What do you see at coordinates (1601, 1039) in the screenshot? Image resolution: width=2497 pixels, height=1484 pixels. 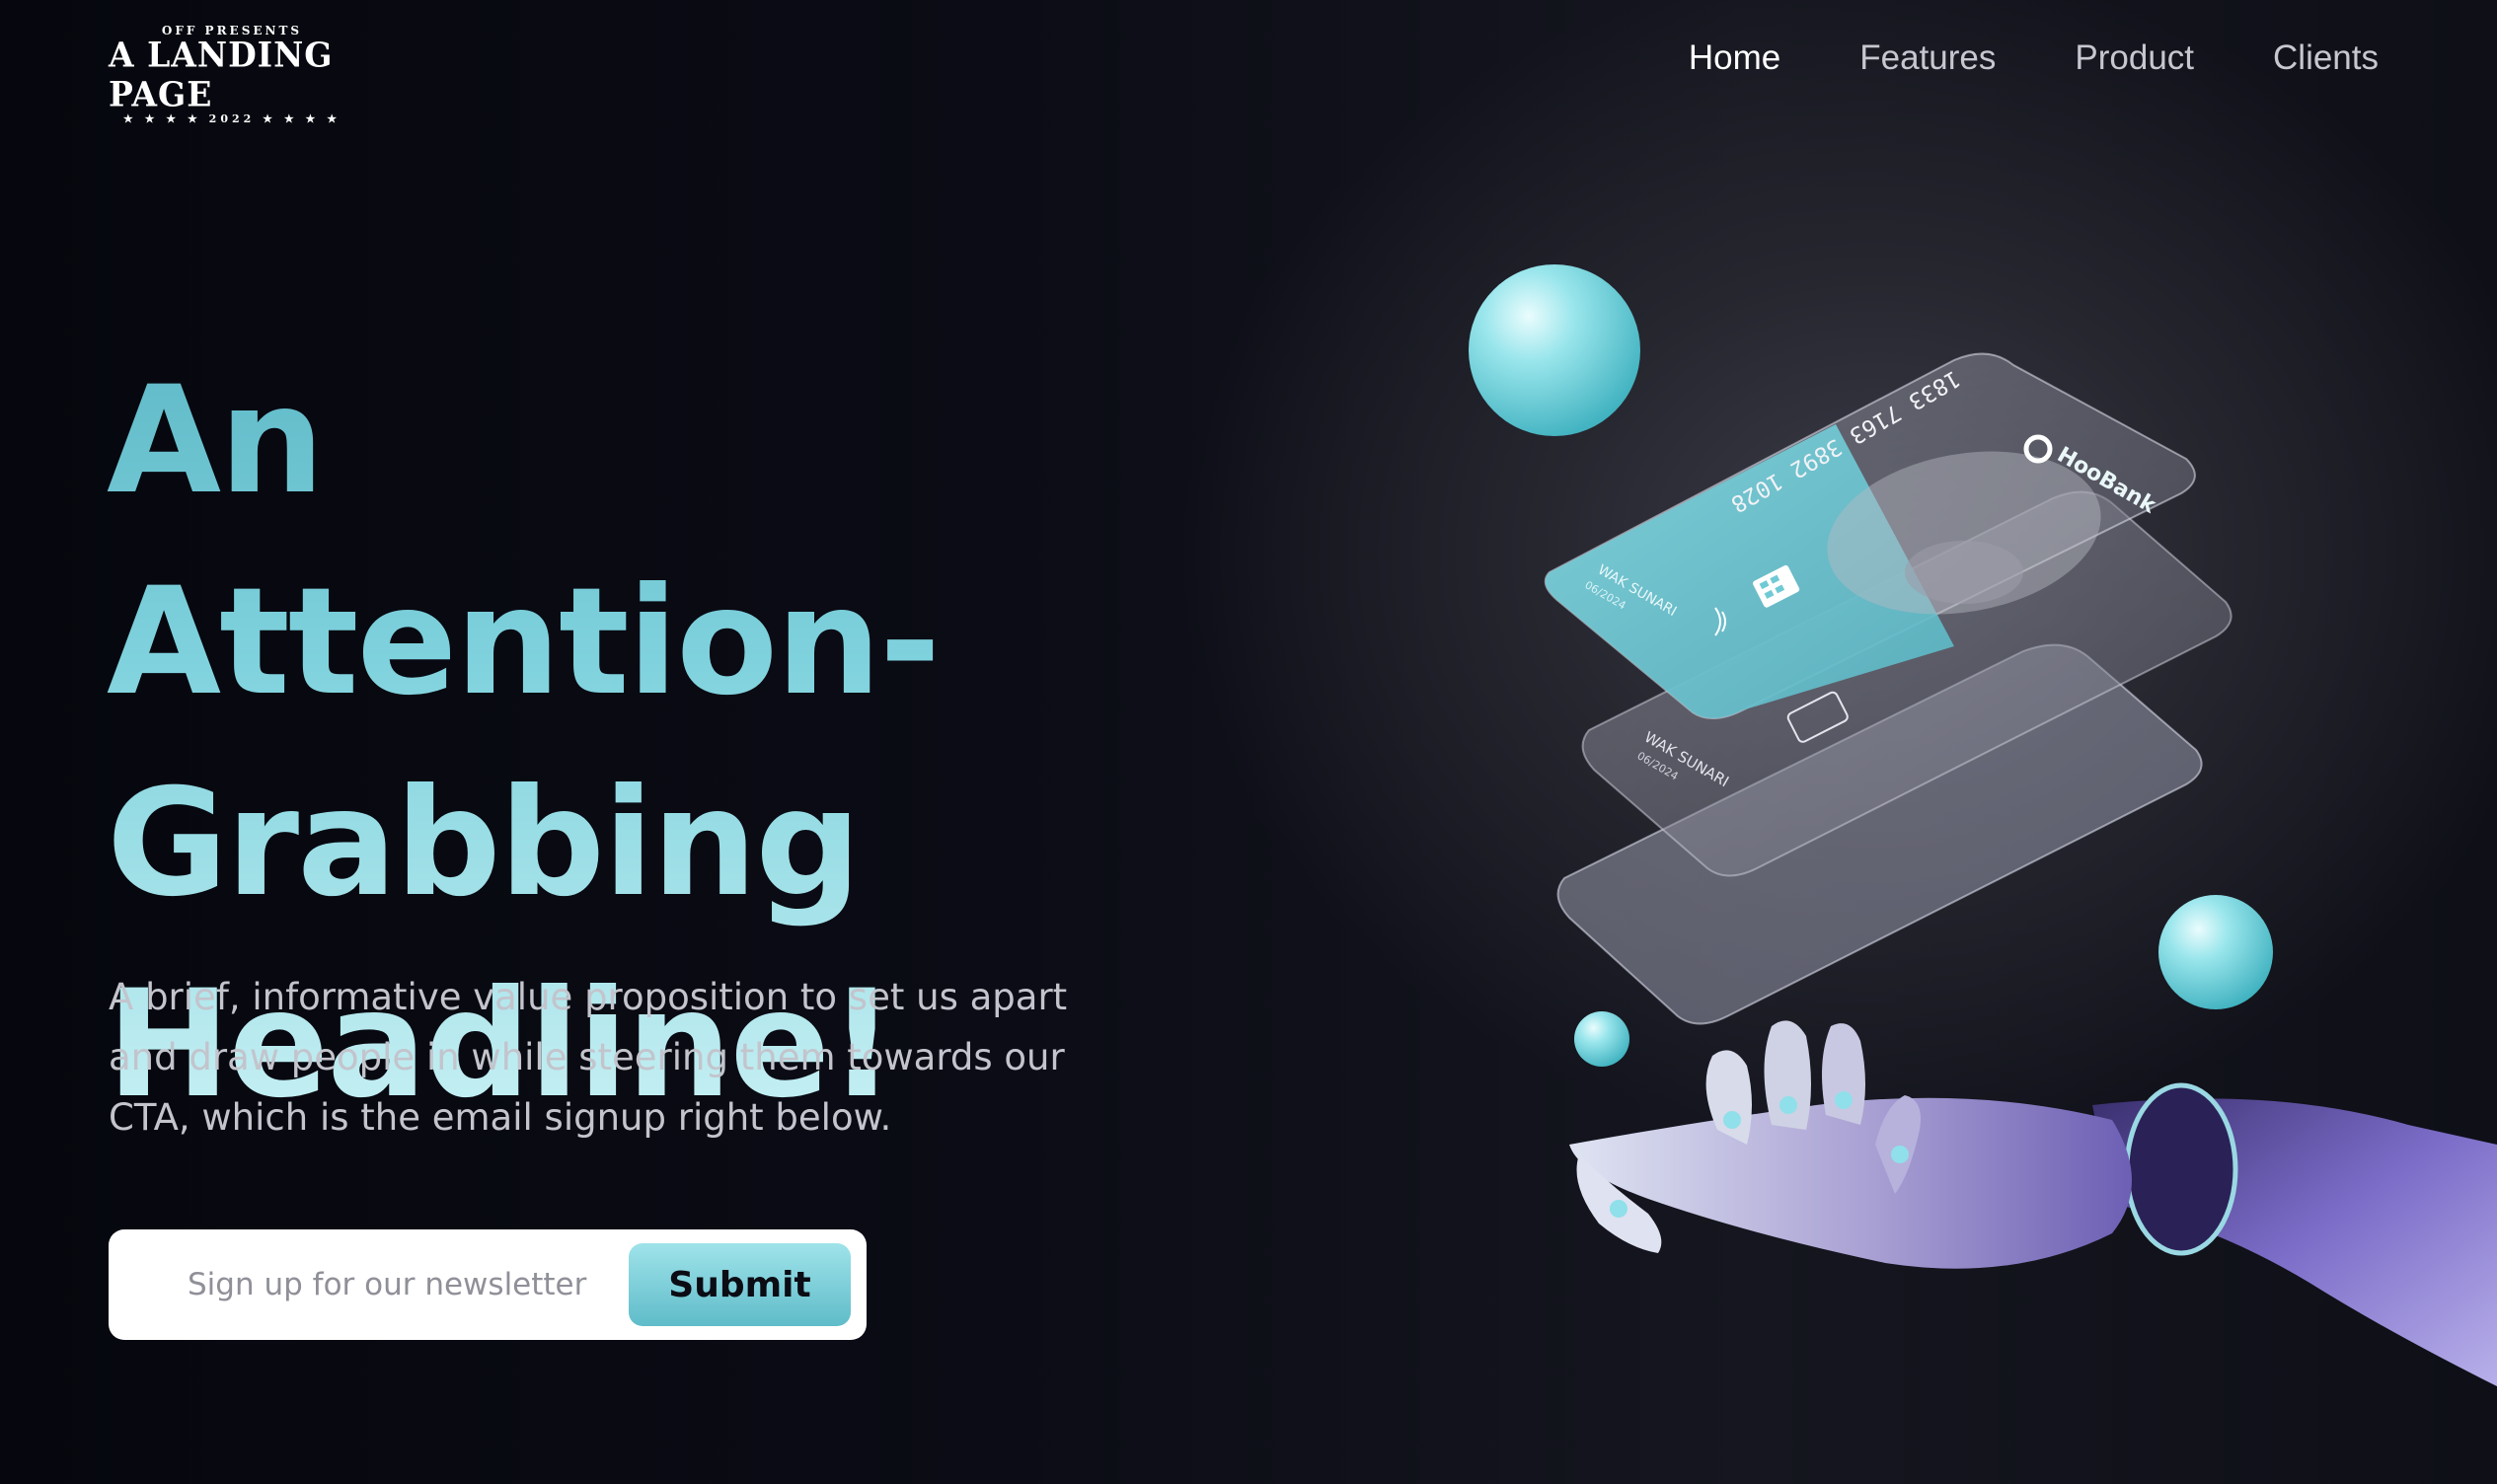 I see `small-sphere` at bounding box center [1601, 1039].